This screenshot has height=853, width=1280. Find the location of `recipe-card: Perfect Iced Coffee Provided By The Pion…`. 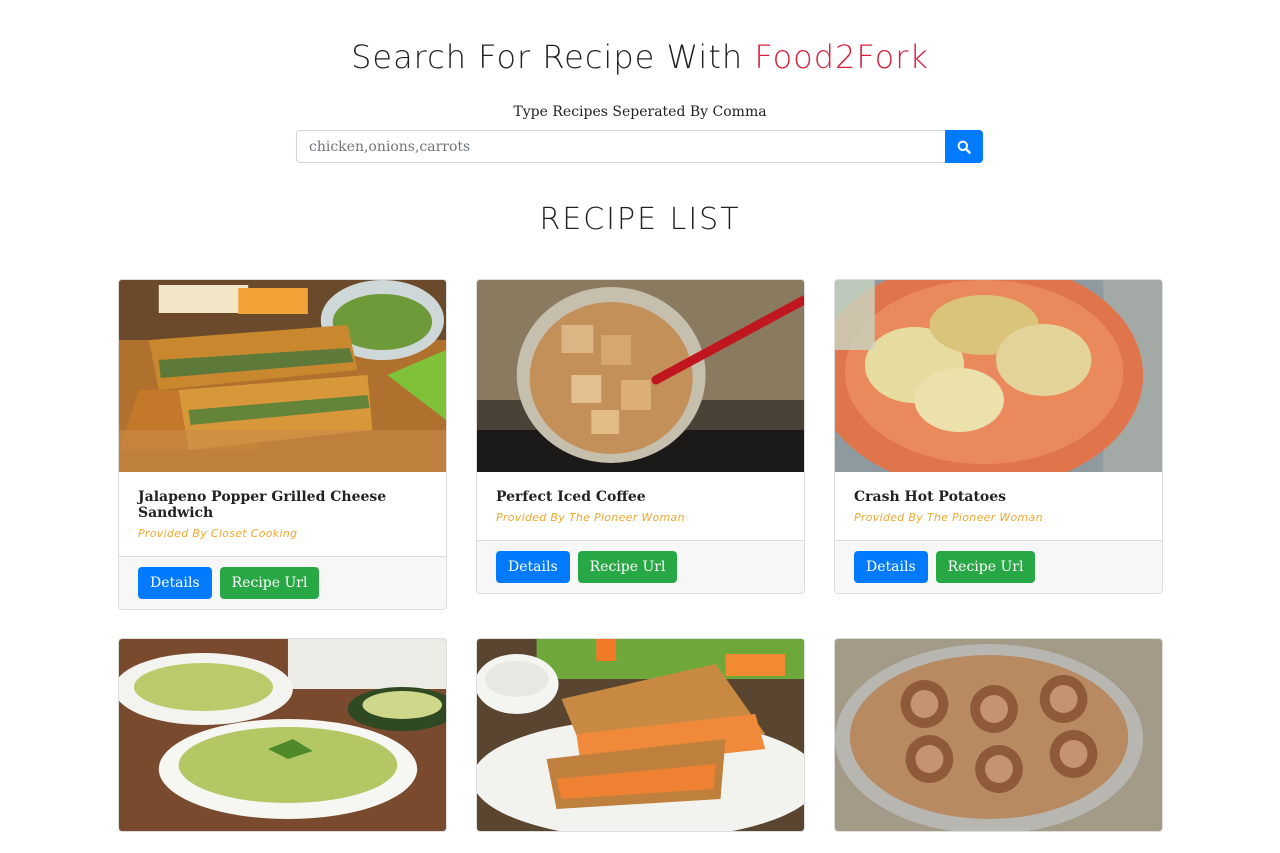

recipe-card: Perfect Iced Coffee Provided By The Pion… is located at coordinates (640, 436).